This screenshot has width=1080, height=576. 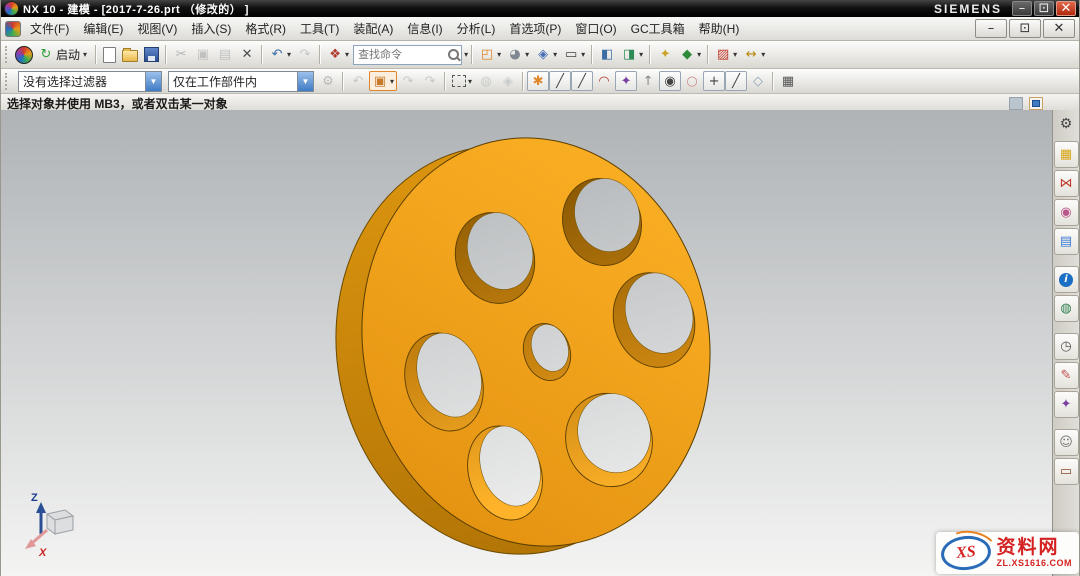 I want to click on history-tab: ◷, so click(x=1066, y=346).